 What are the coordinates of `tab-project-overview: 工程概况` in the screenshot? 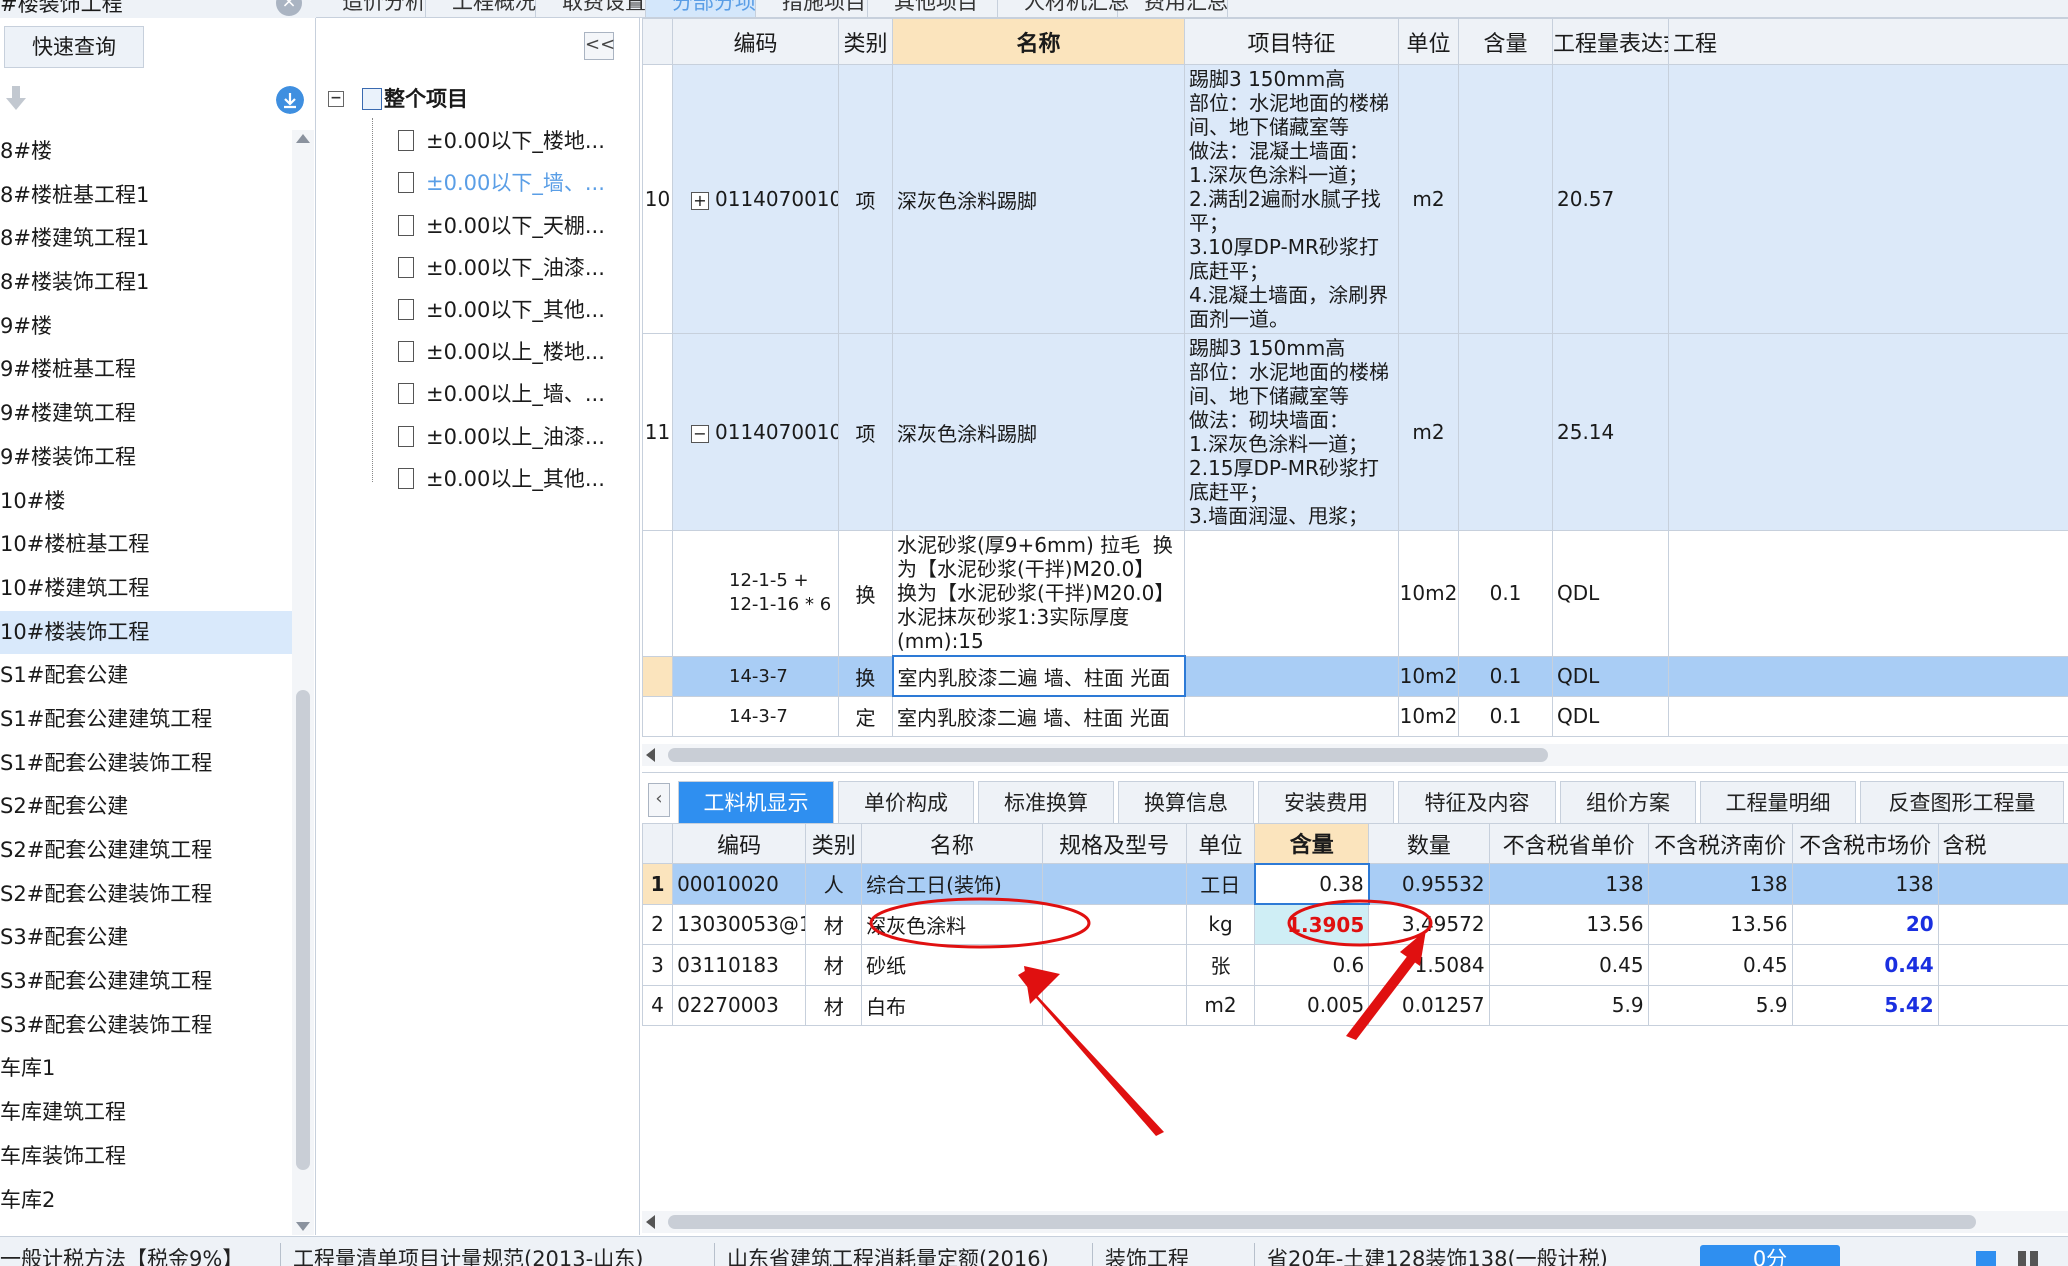 It's located at (481, 8).